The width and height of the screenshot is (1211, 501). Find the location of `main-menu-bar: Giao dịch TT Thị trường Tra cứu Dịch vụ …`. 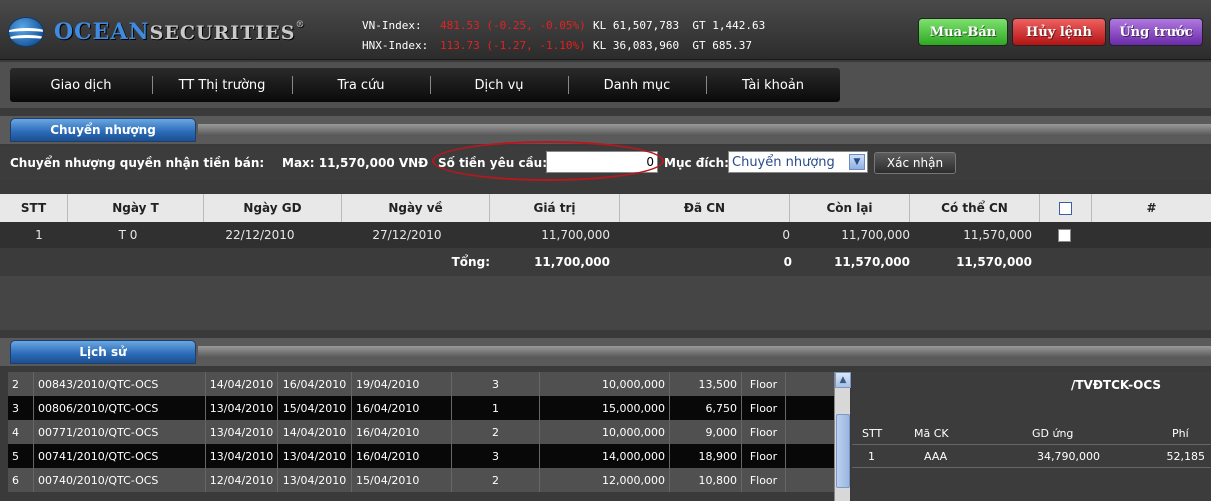

main-menu-bar: Giao dịch TT Thị trường Tra cứu Dịch vụ … is located at coordinates (605, 85).